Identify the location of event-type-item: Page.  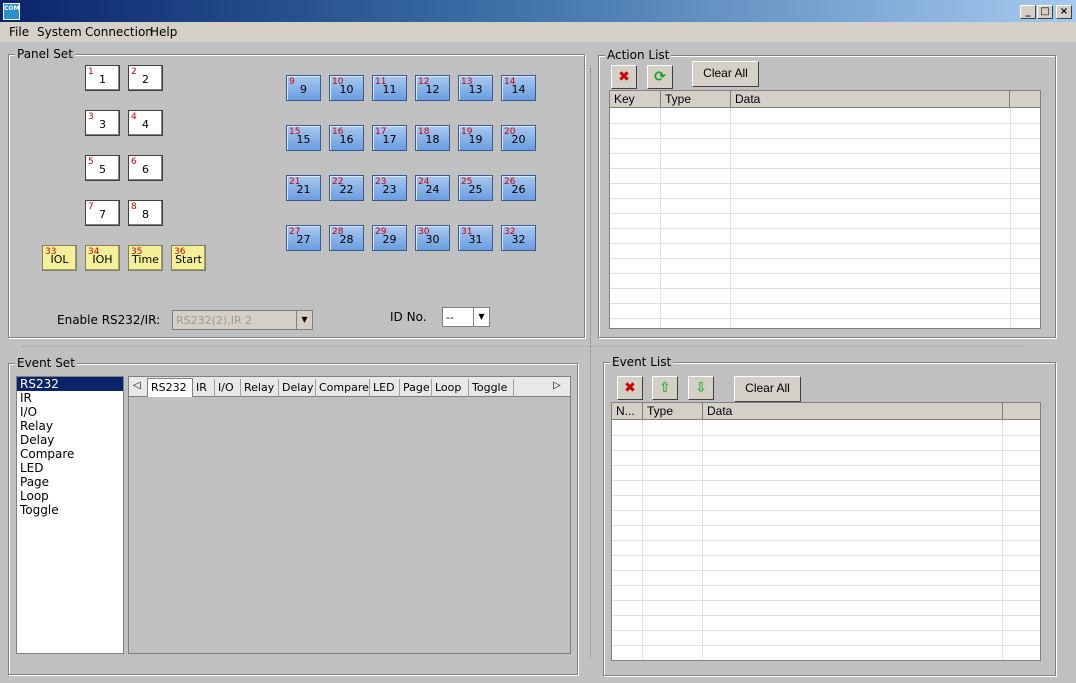
(70, 482).